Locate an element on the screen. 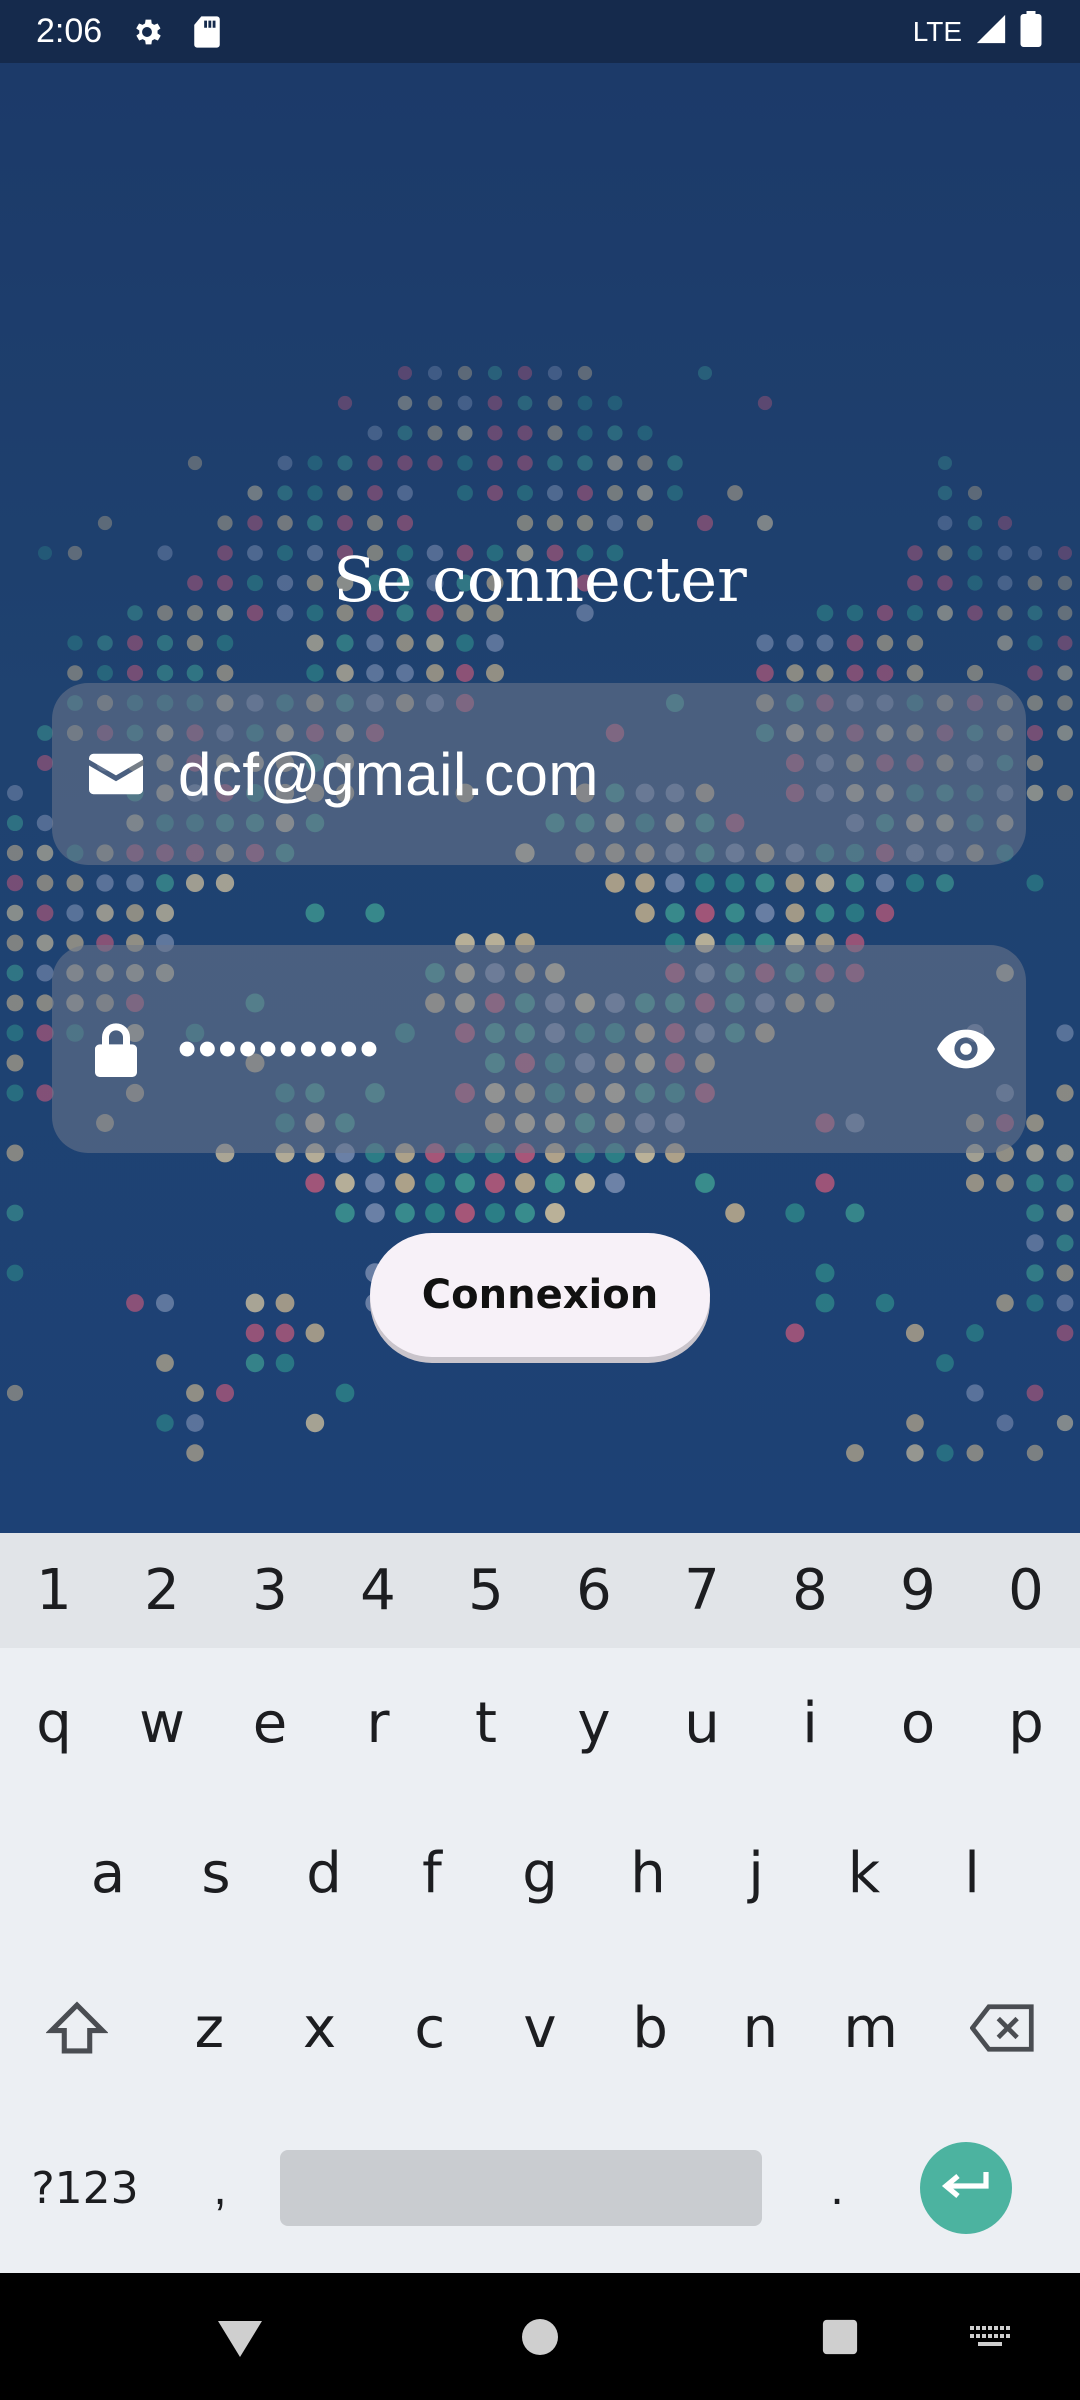 The width and height of the screenshot is (1080, 2400). key-y: y is located at coordinates (594, 1723).